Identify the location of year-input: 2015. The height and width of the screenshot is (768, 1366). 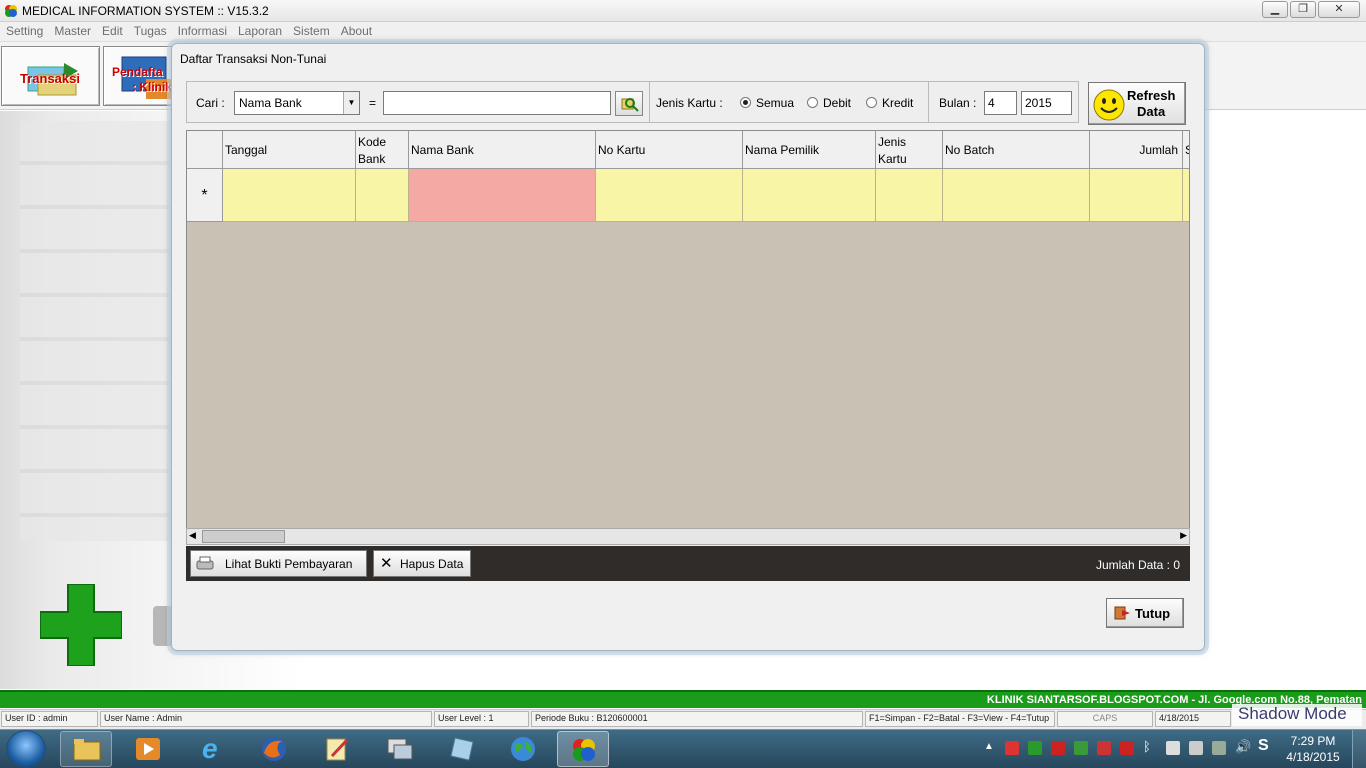
(1046, 103).